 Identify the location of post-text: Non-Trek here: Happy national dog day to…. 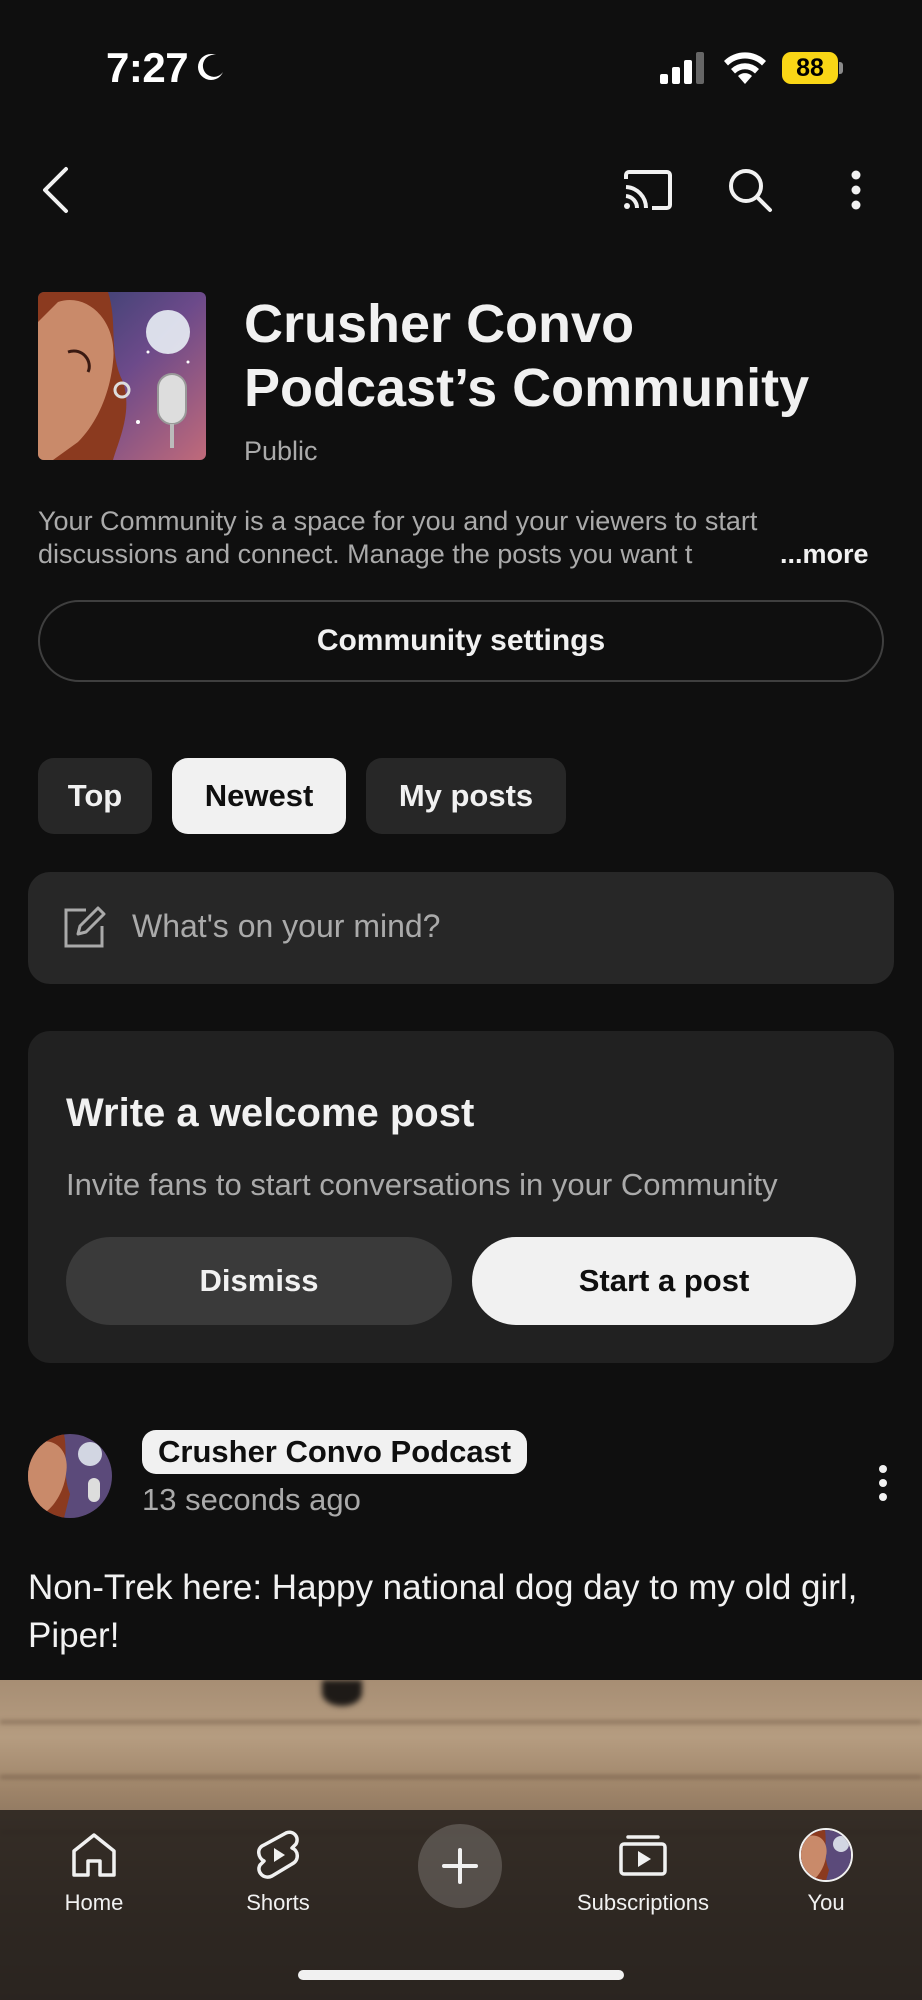
(443, 1611).